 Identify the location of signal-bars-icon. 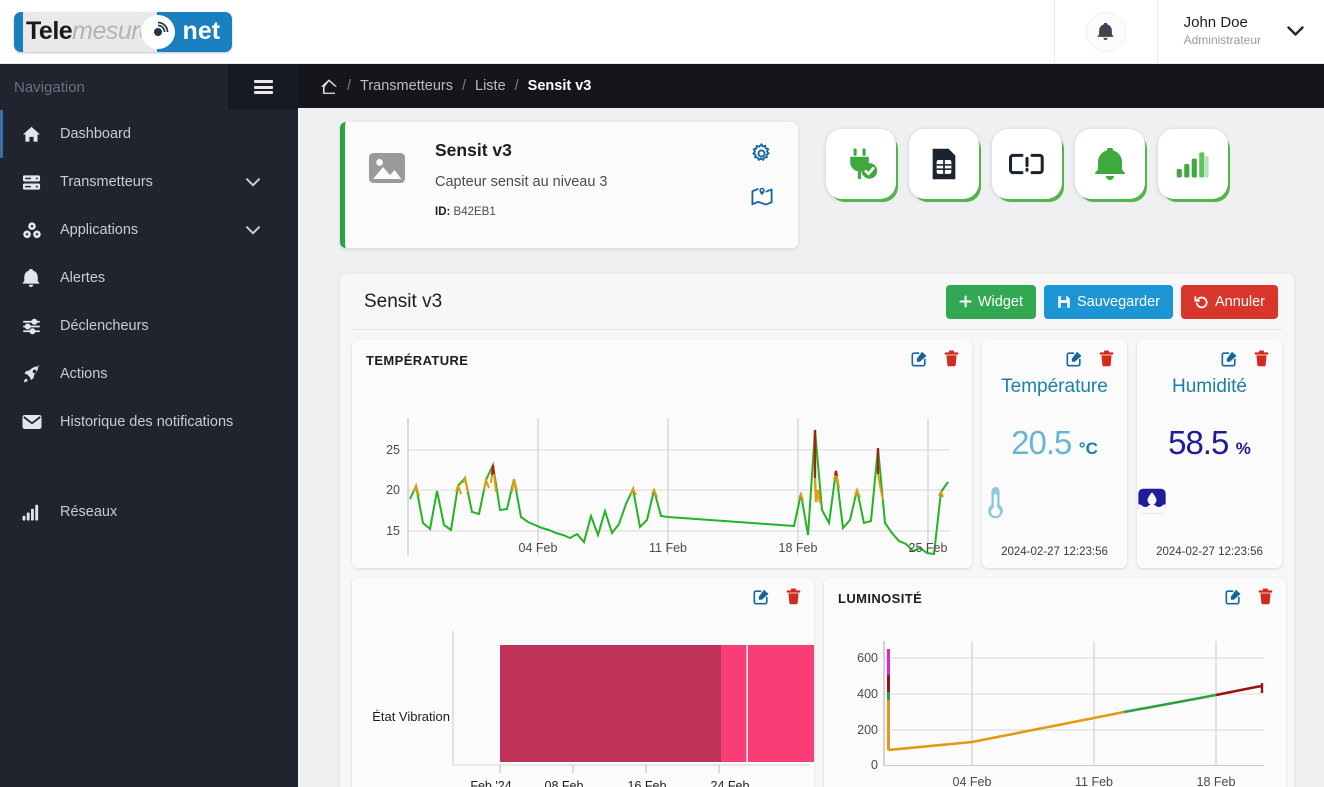
(1193, 164).